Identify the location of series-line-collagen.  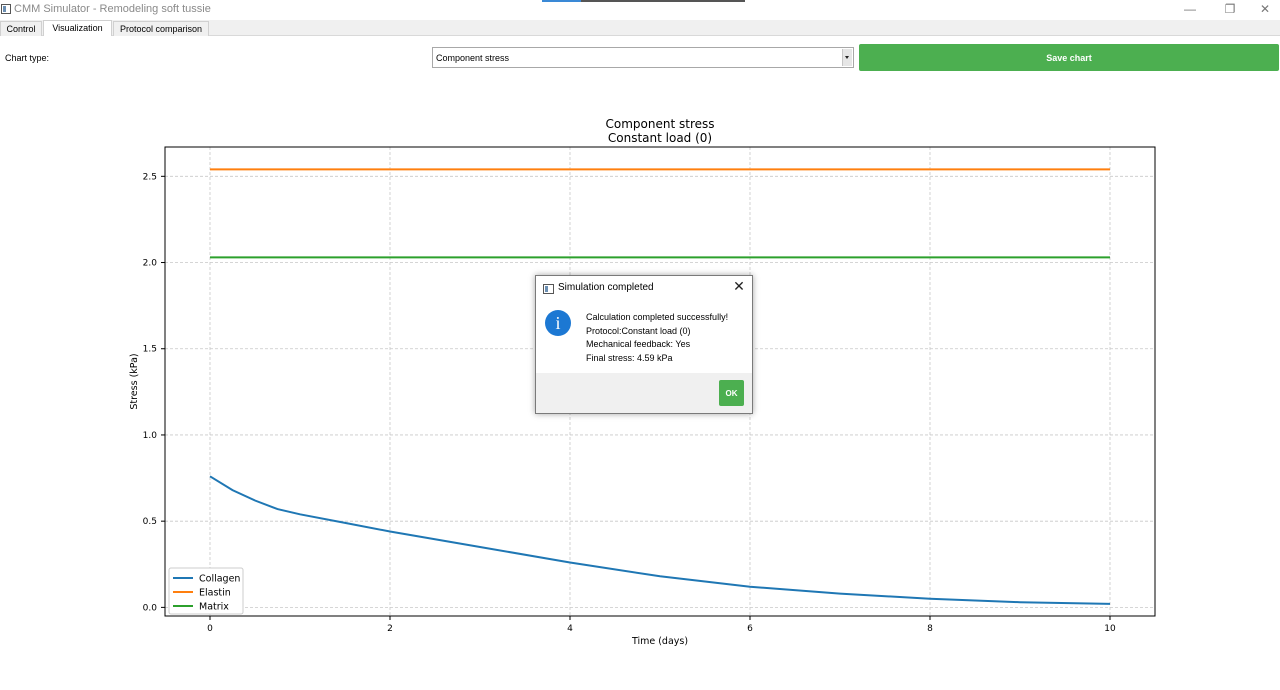
(660, 540).